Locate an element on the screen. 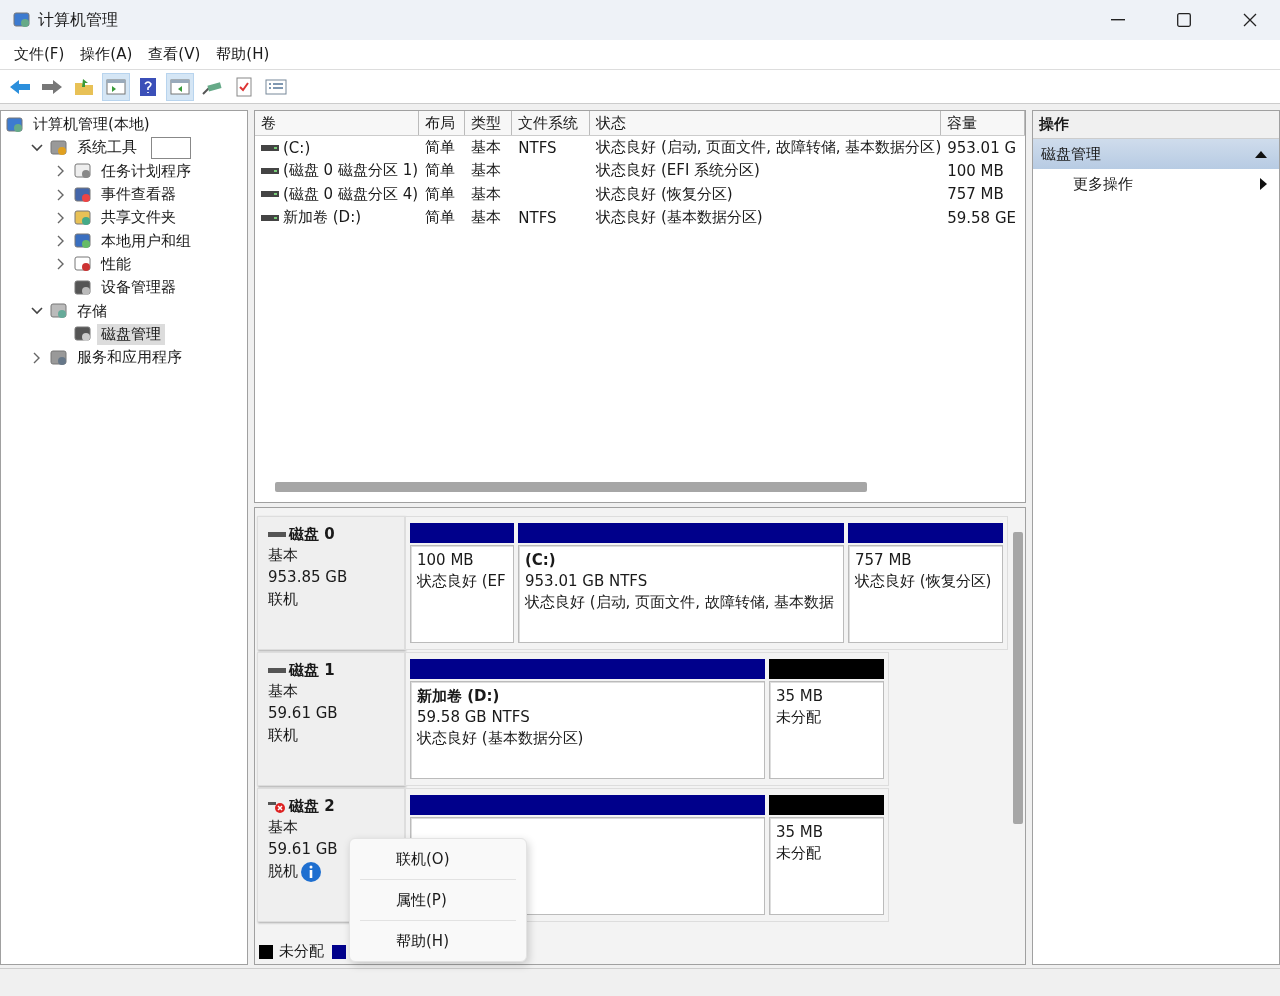 The height and width of the screenshot is (996, 1280). table-cell: 59.58 GE is located at coordinates (982, 217).